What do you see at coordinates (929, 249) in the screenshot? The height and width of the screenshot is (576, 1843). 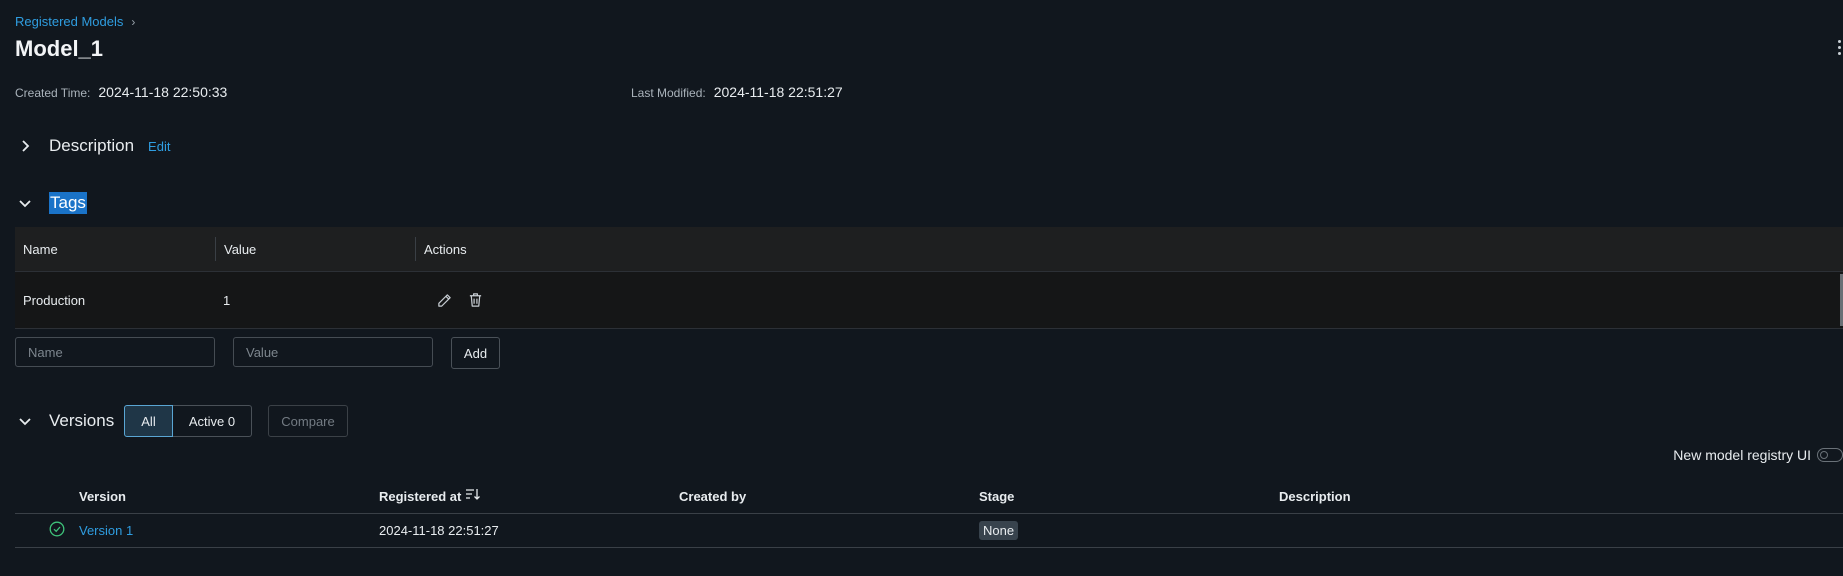 I see `tags-table-header: Name Value Actions` at bounding box center [929, 249].